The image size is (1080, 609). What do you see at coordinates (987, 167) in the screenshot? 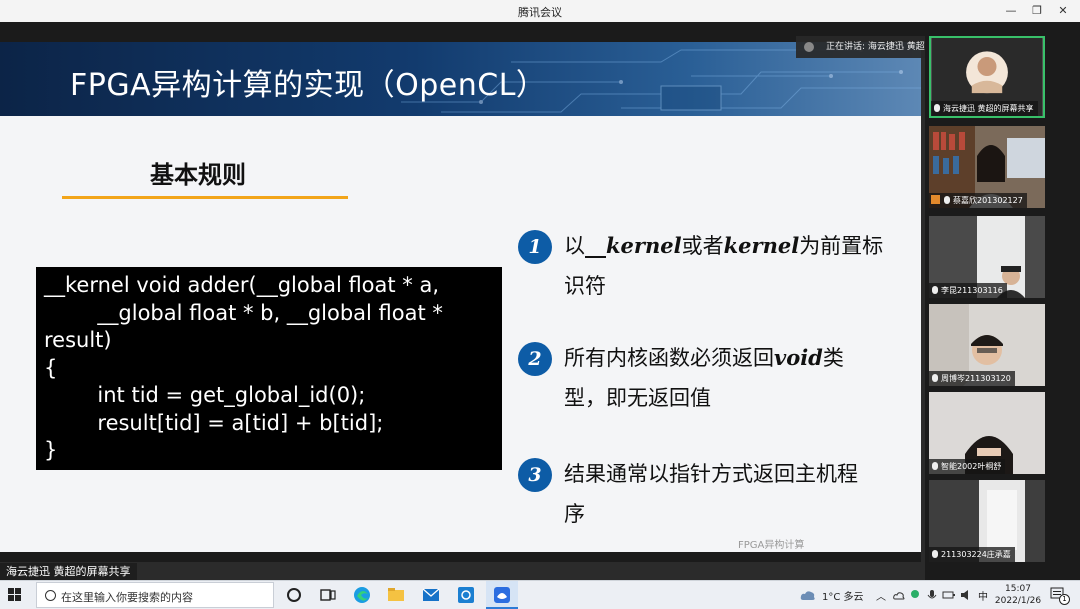
I see `participant-tile: 蔡嘉欣201302127` at bounding box center [987, 167].